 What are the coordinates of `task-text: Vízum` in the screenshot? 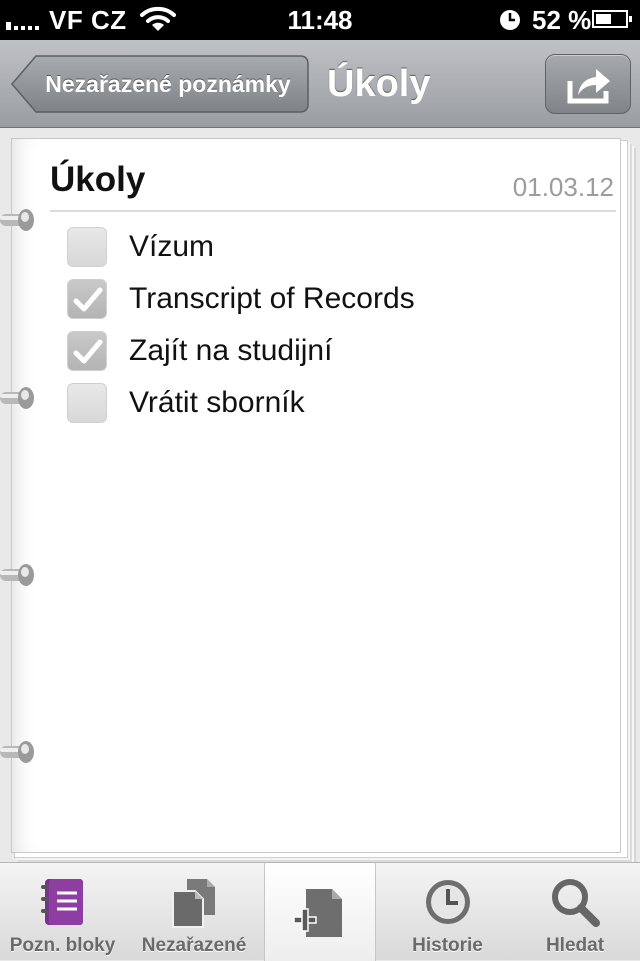 It's located at (172, 246).